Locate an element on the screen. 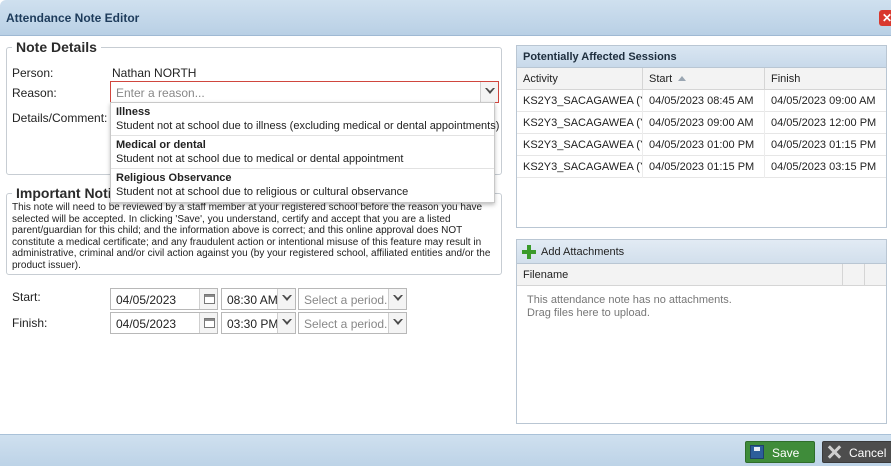 The width and height of the screenshot is (891, 466). cell-finish: 04/05/2023 12:00 PM is located at coordinates (824, 123).